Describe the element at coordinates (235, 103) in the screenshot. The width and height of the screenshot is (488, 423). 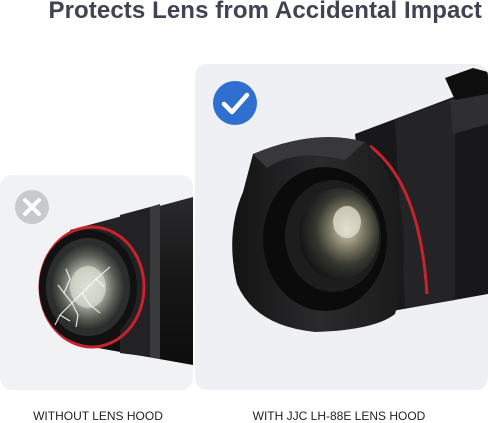
I see `checkmark-icon` at that location.